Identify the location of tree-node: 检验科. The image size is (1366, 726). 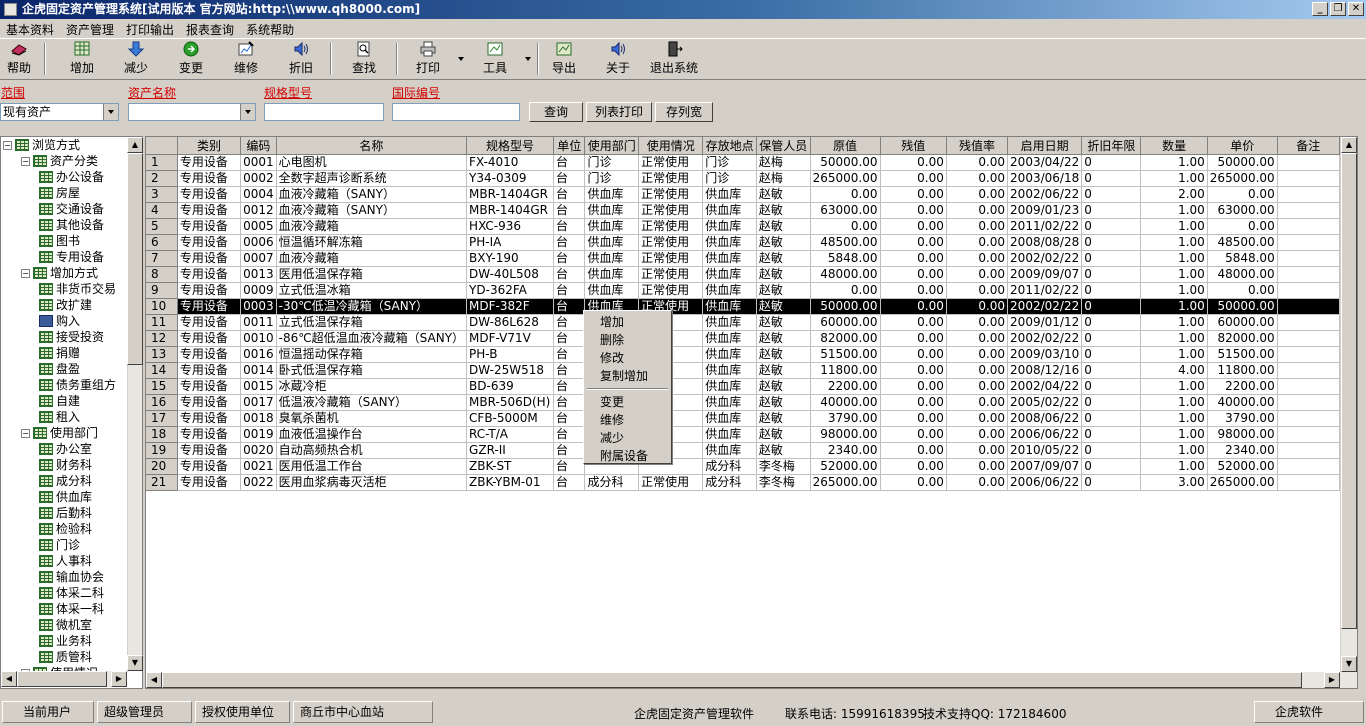
(65, 529).